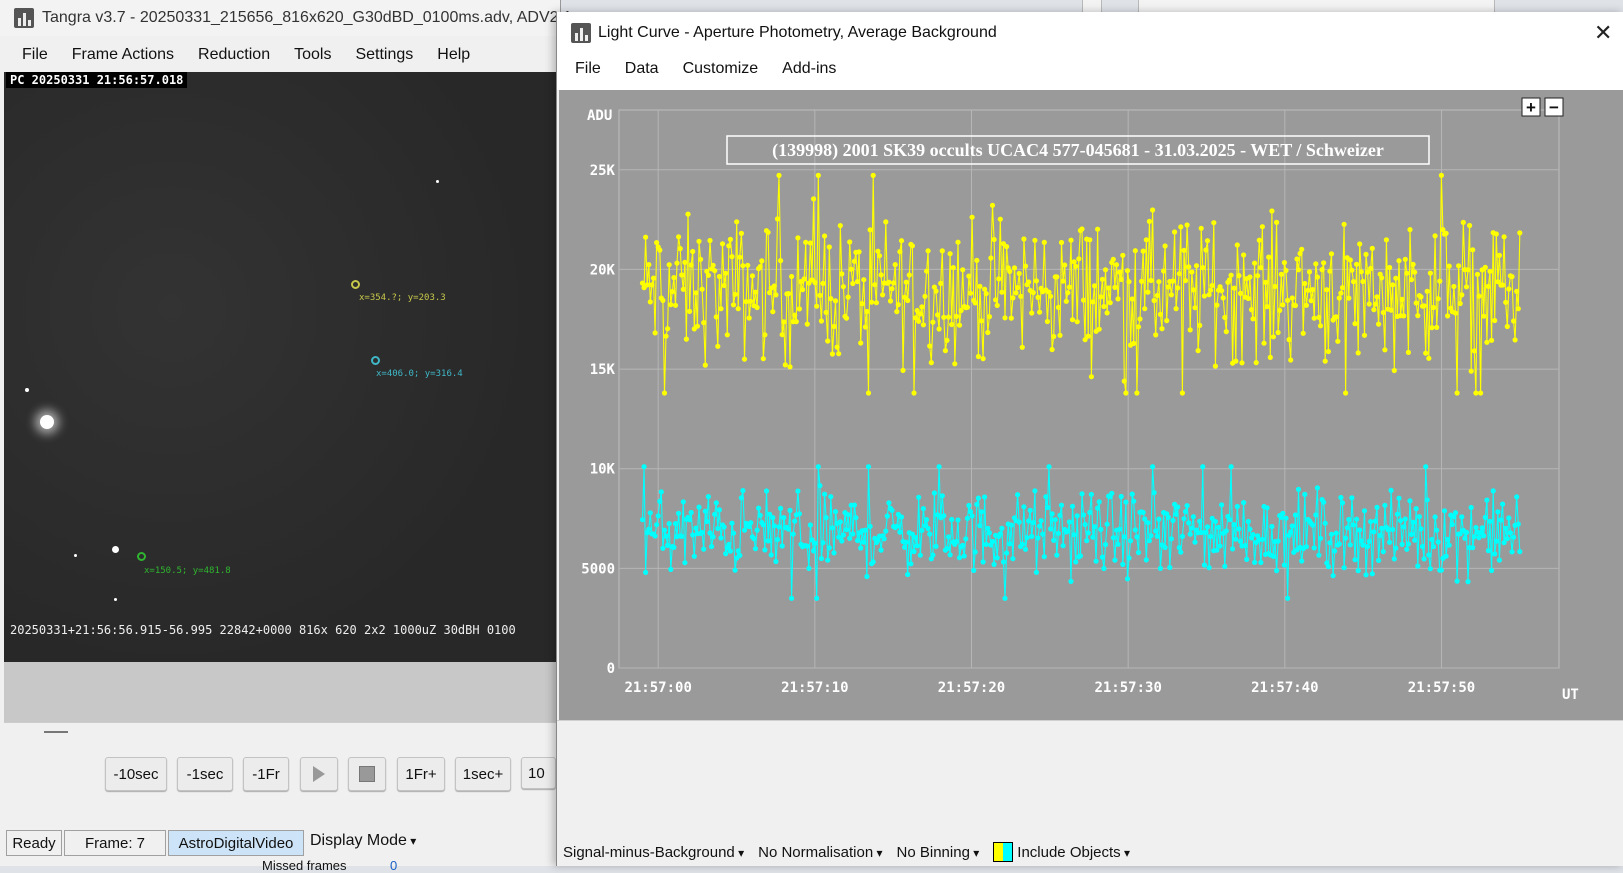  What do you see at coordinates (363, 841) in the screenshot?
I see `display-mode-dropdown: Display Mode` at bounding box center [363, 841].